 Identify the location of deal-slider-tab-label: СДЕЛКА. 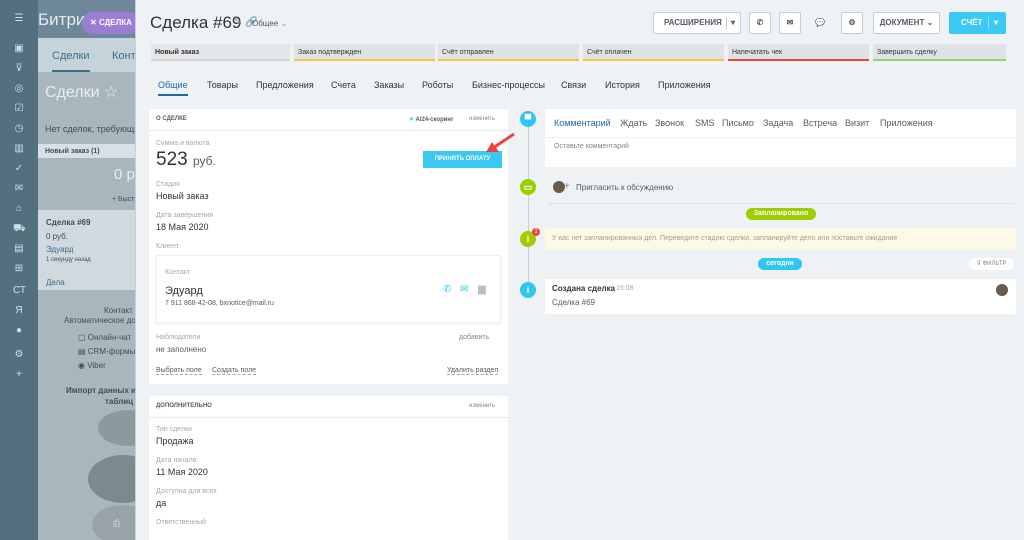
(115, 22).